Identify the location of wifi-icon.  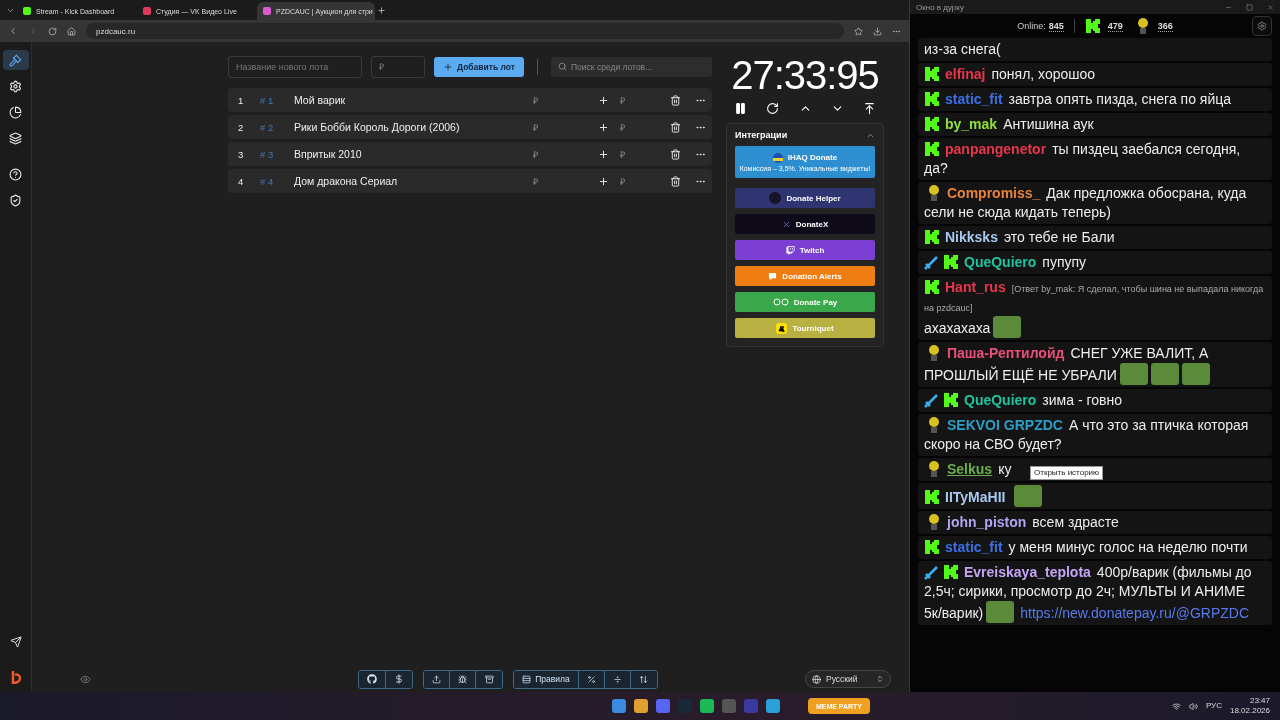
(1176, 706).